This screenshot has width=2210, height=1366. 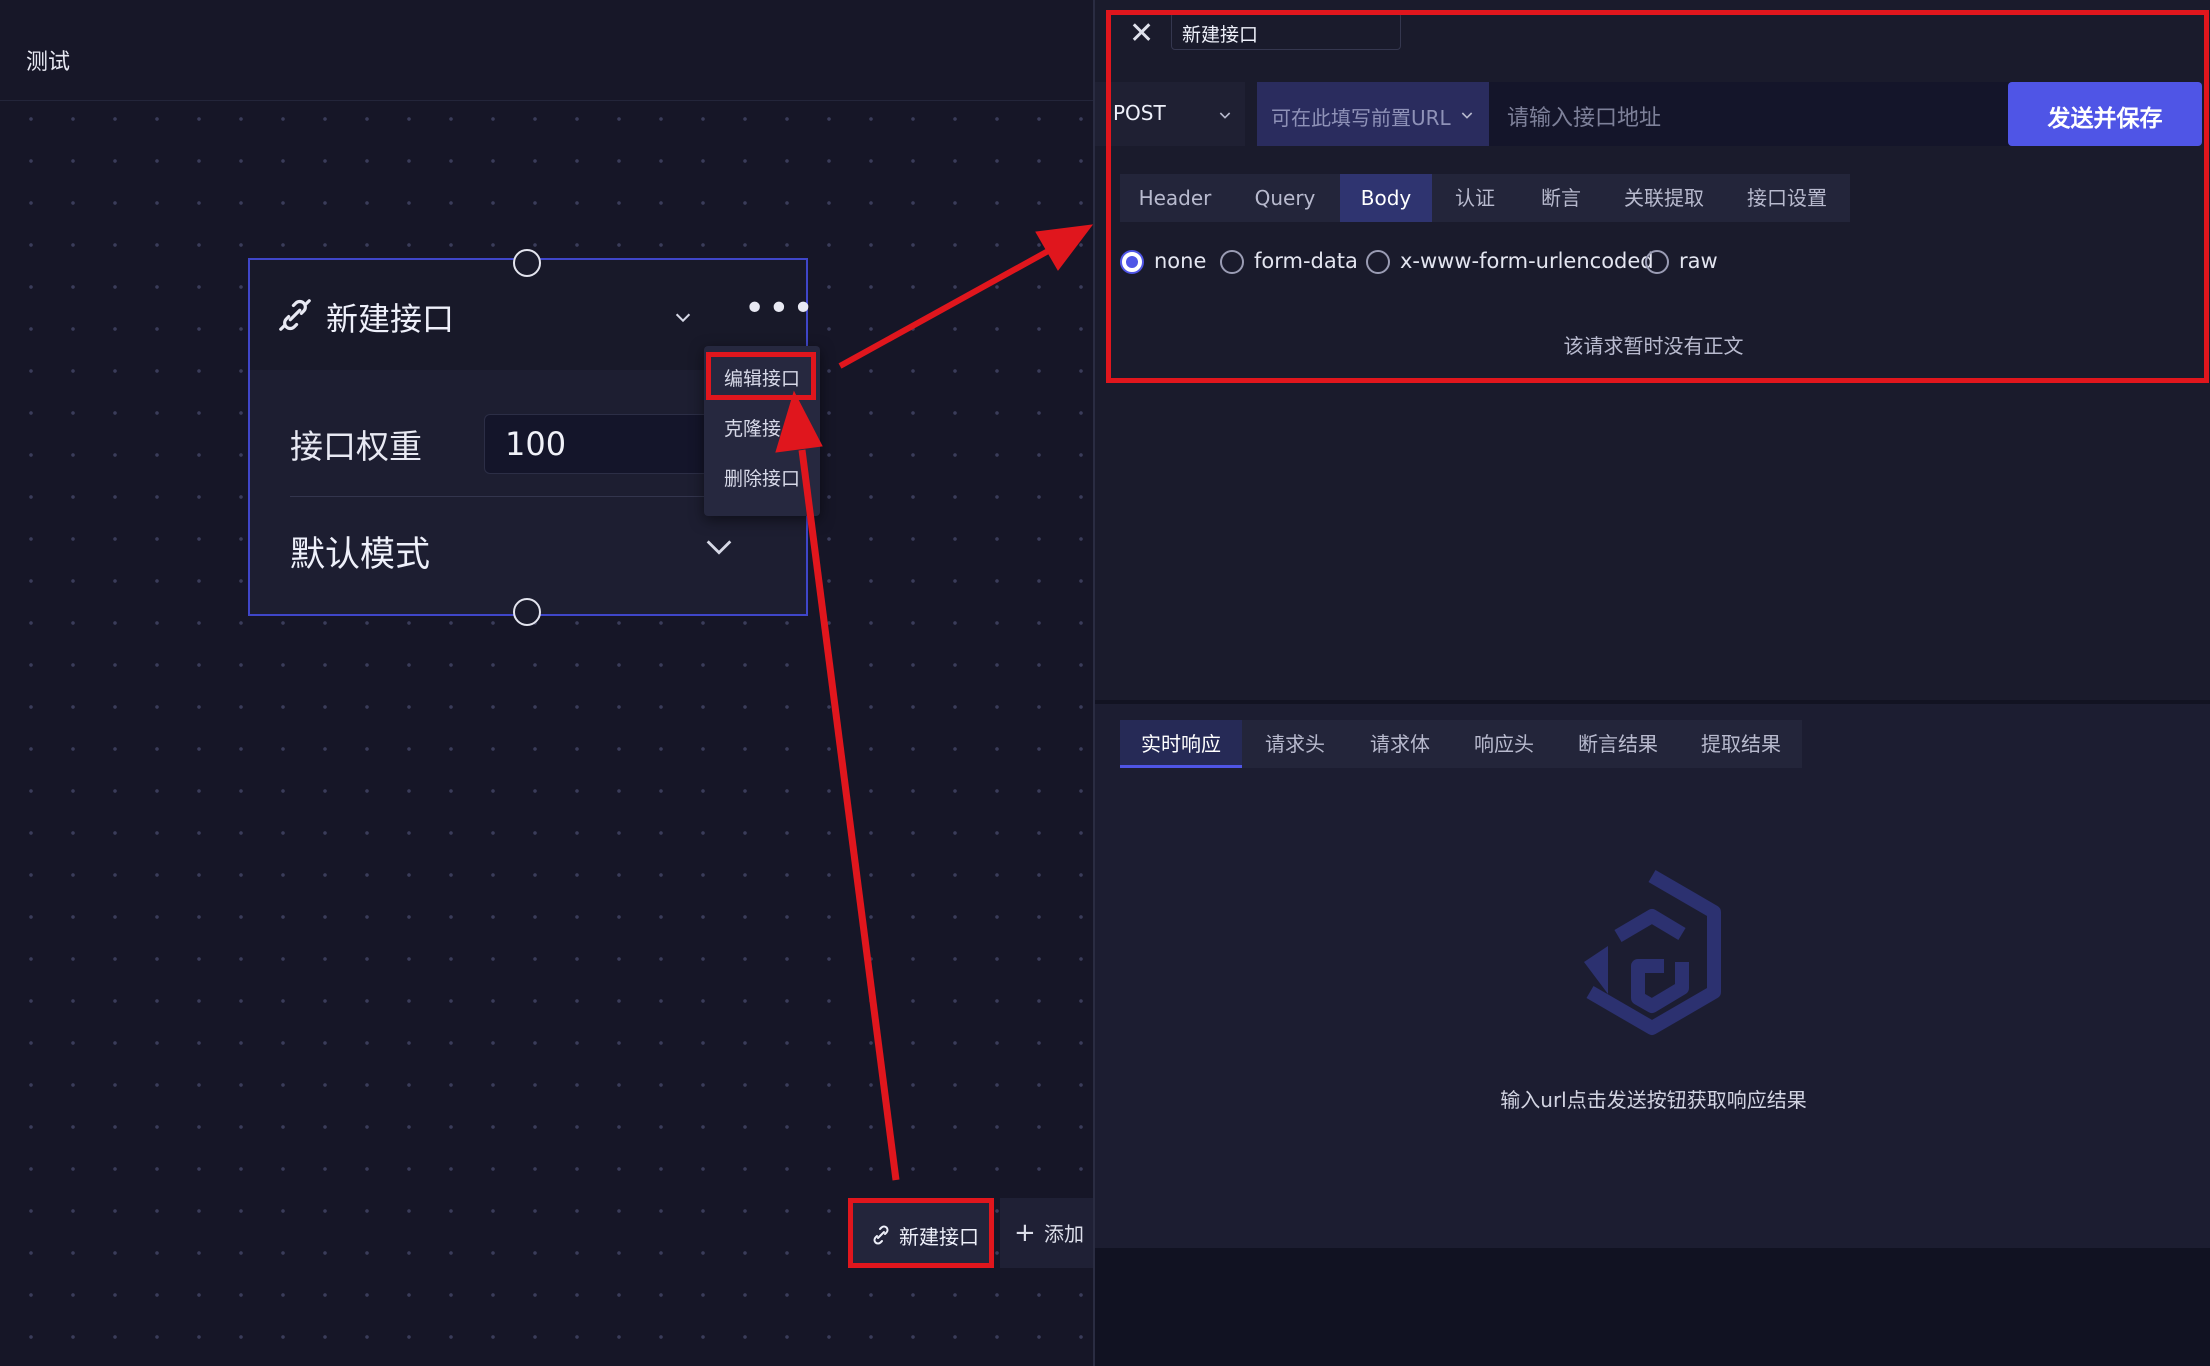 What do you see at coordinates (762, 477) in the screenshot?
I see `menu-item-delete: 删除接口` at bounding box center [762, 477].